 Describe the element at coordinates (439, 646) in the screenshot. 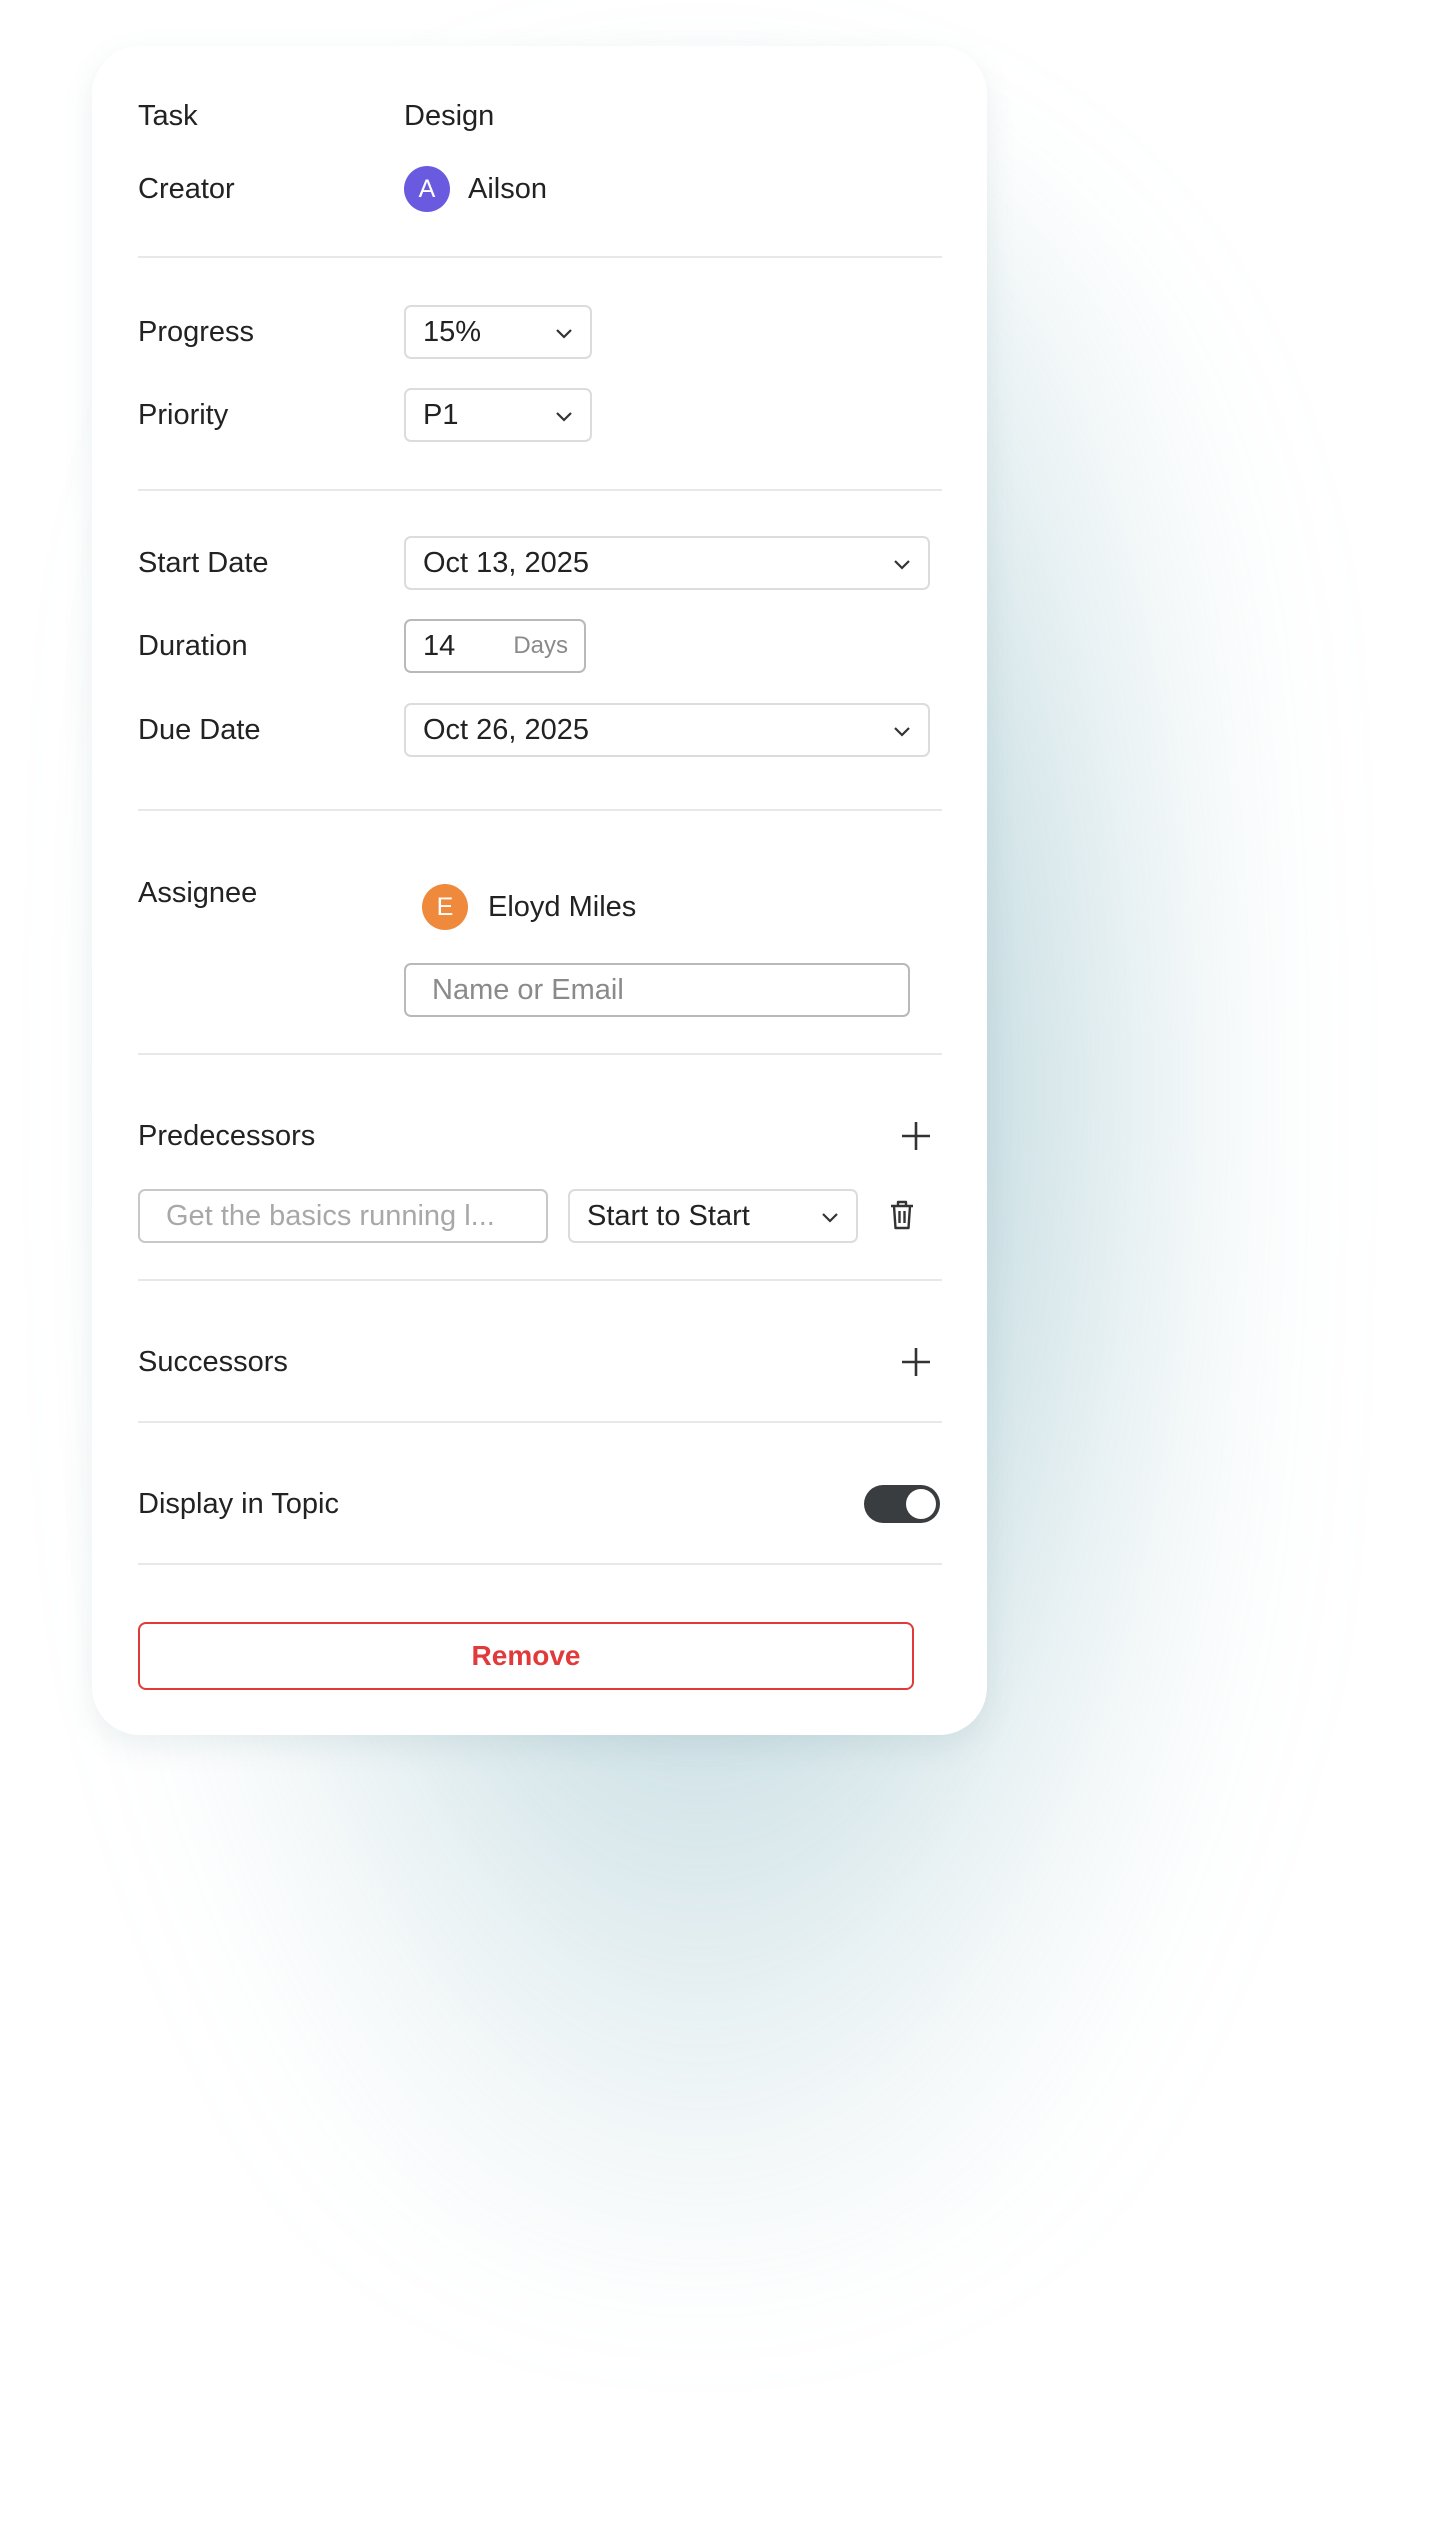

I see `duration-value: 14` at that location.